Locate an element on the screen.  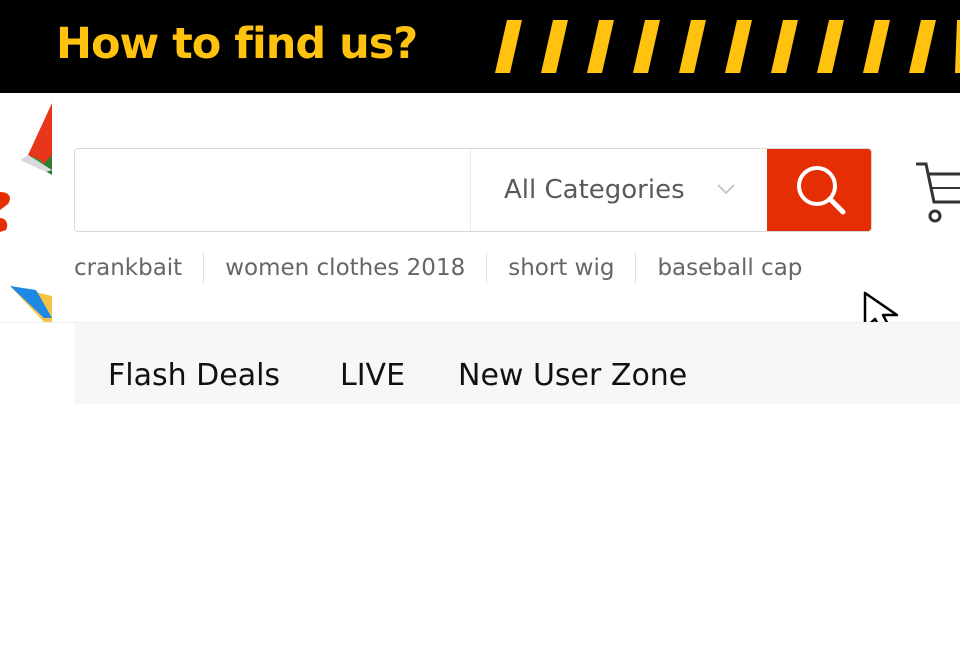
search-icon is located at coordinates (821, 190).